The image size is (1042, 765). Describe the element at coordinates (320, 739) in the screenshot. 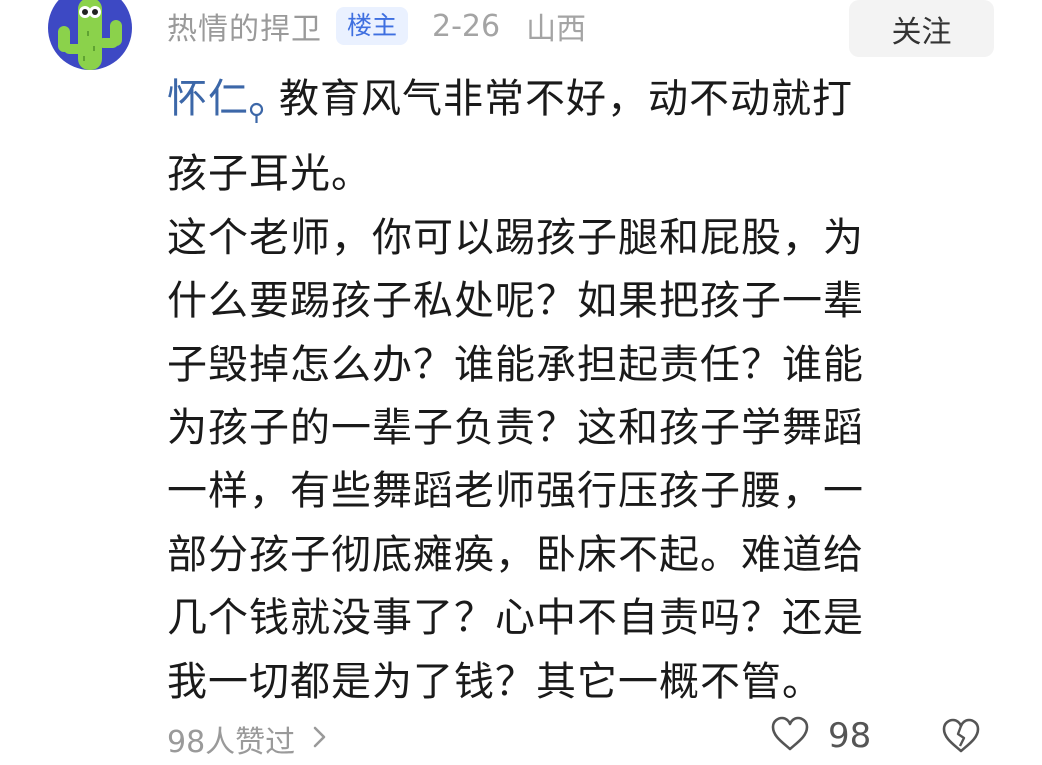

I see `chevron-right-icon` at that location.